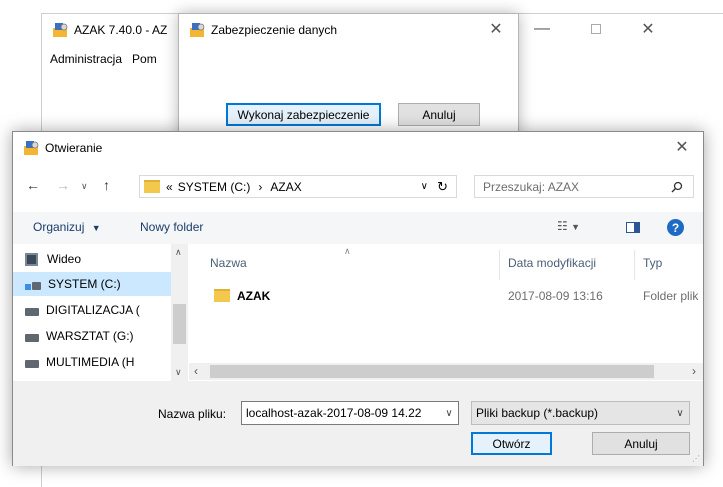 The image size is (723, 487). What do you see at coordinates (96, 228) in the screenshot?
I see `organize-dropdown-icon: ▼` at bounding box center [96, 228].